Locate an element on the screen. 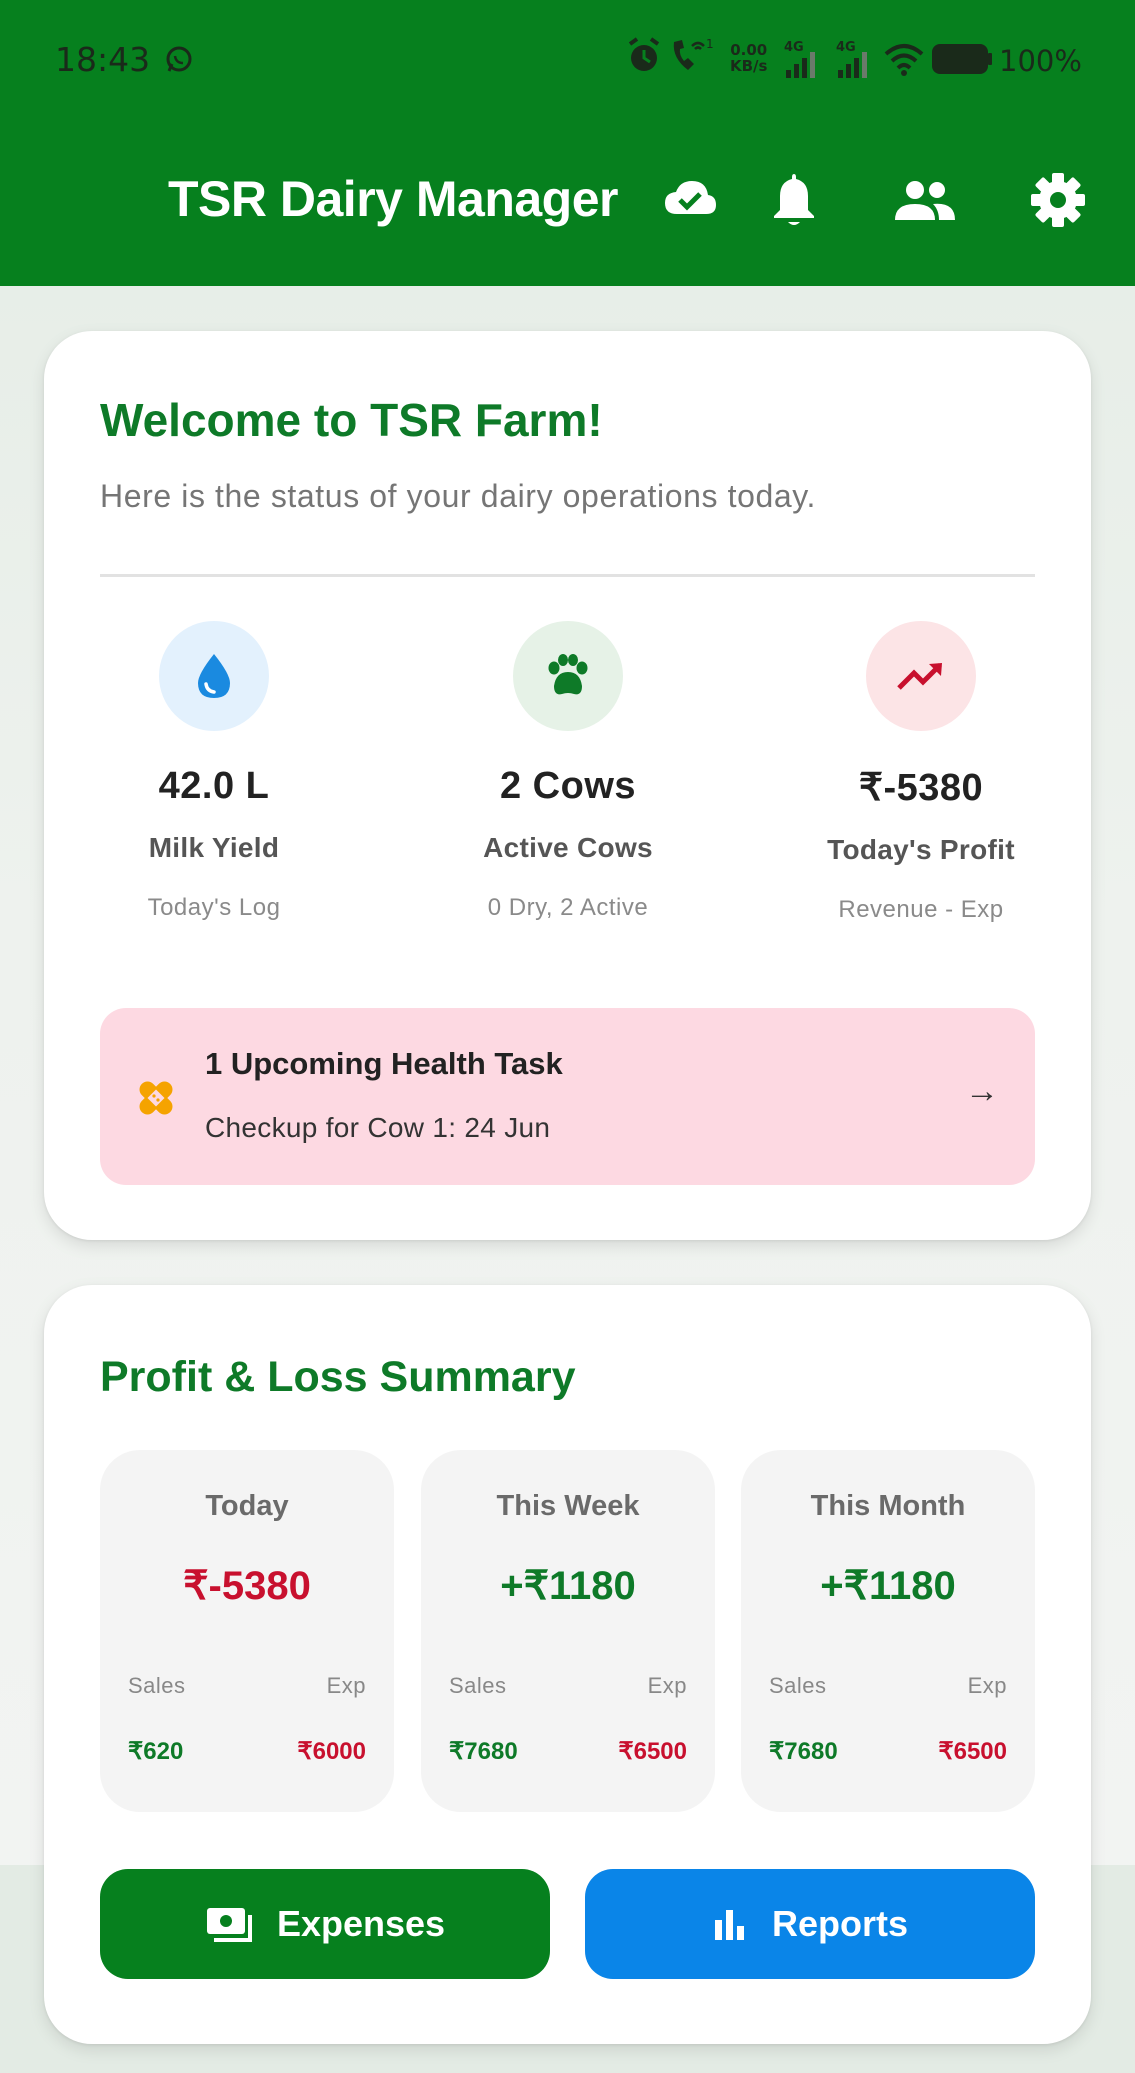 The image size is (1135, 2073). profit-loss-title: Profit & Loss Summary is located at coordinates (338, 1377).